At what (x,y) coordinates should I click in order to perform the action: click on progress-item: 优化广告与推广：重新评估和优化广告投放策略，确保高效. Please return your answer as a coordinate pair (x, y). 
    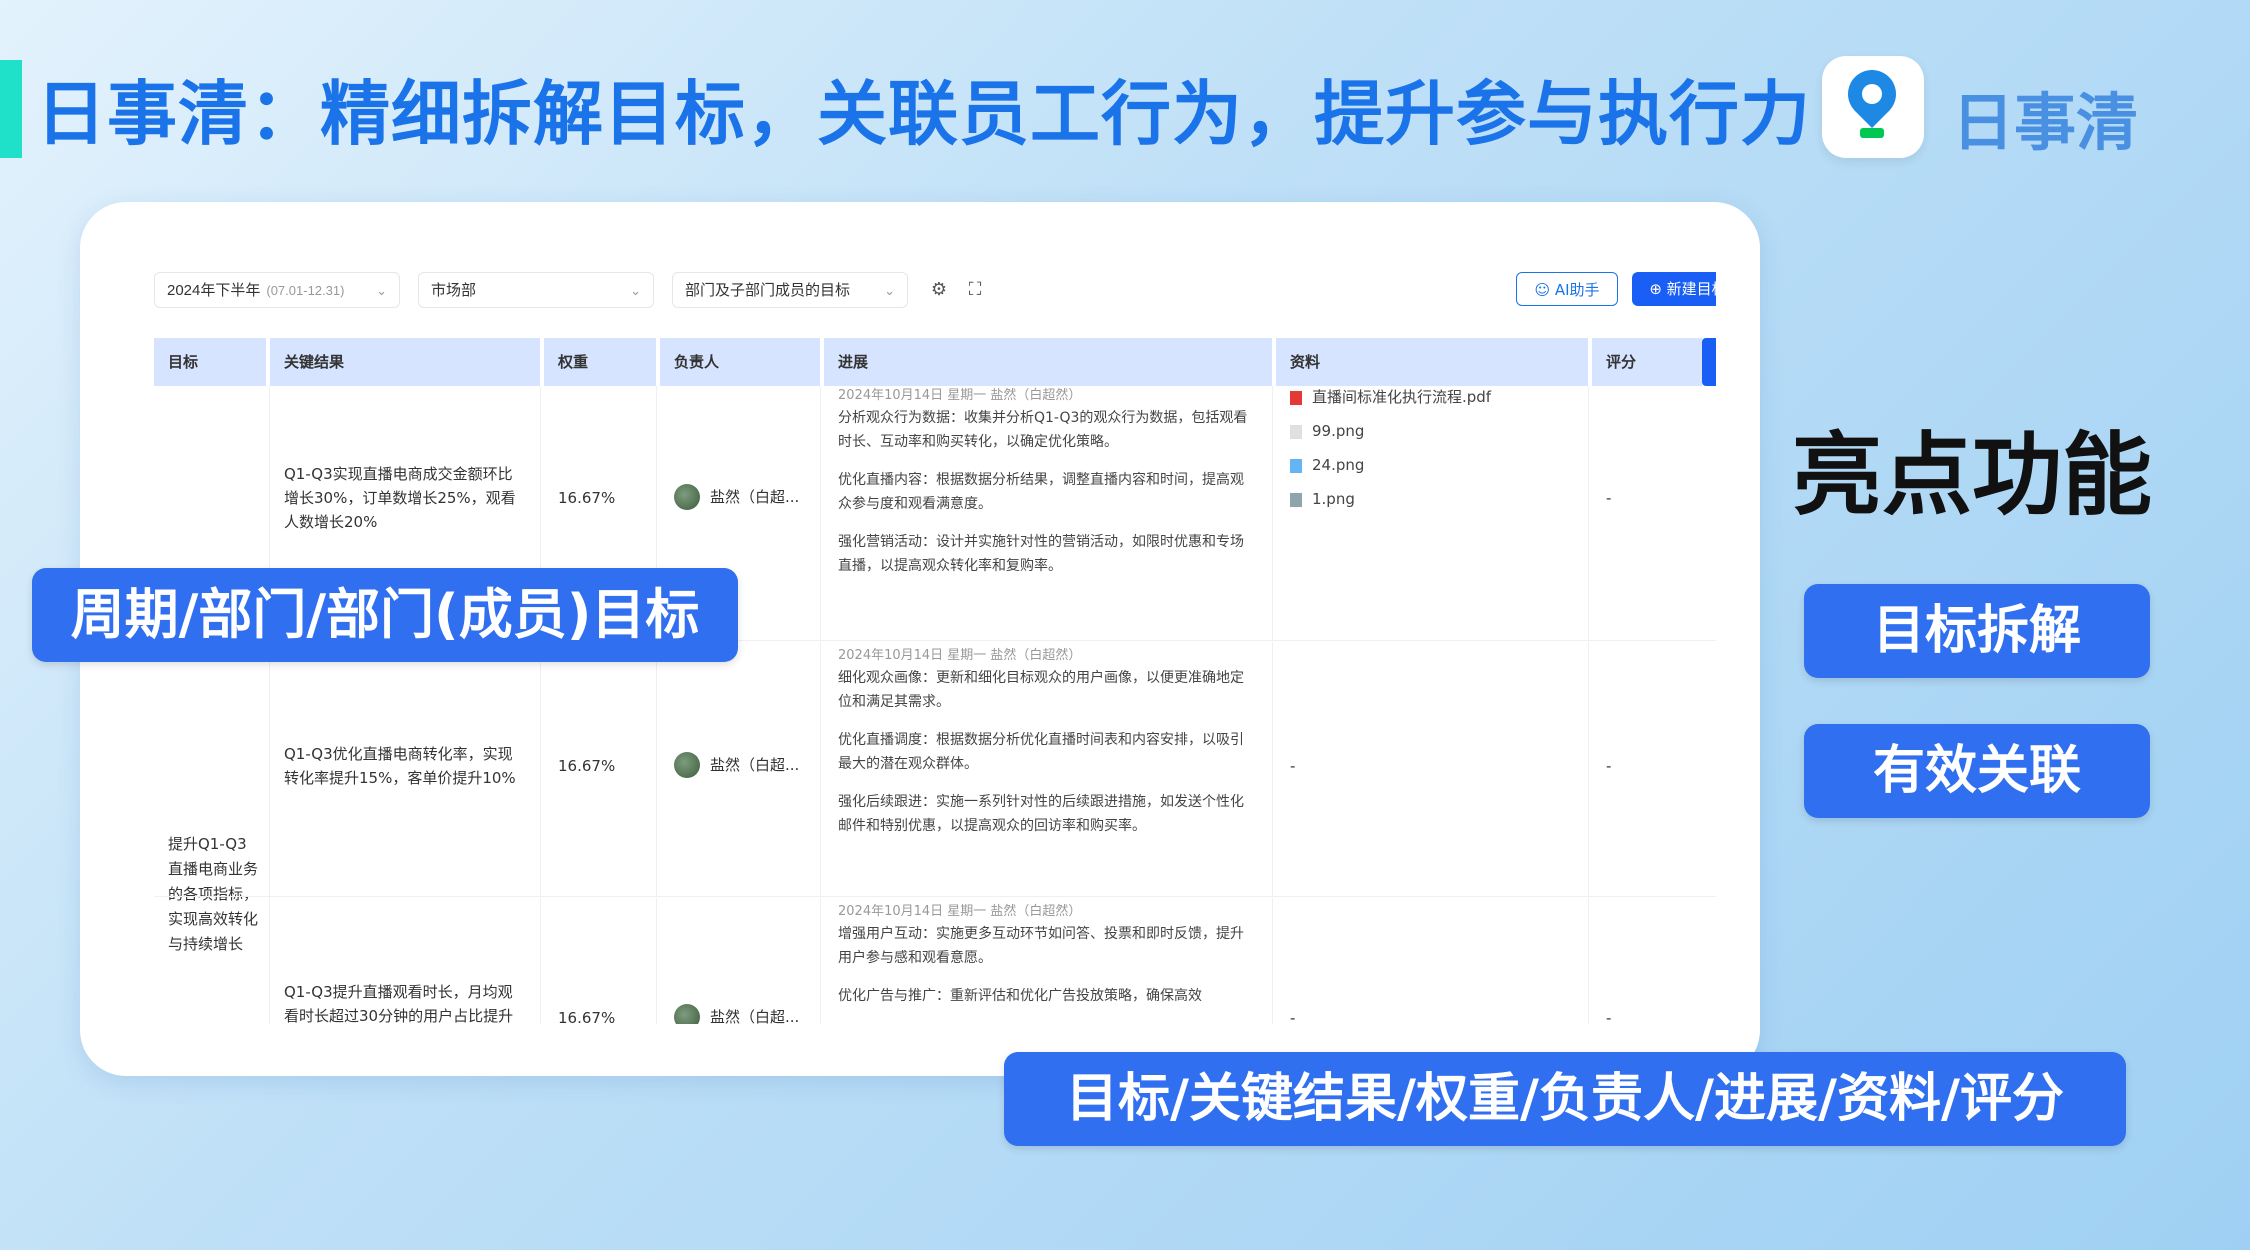
    Looking at the image, I should click on (1020, 996).